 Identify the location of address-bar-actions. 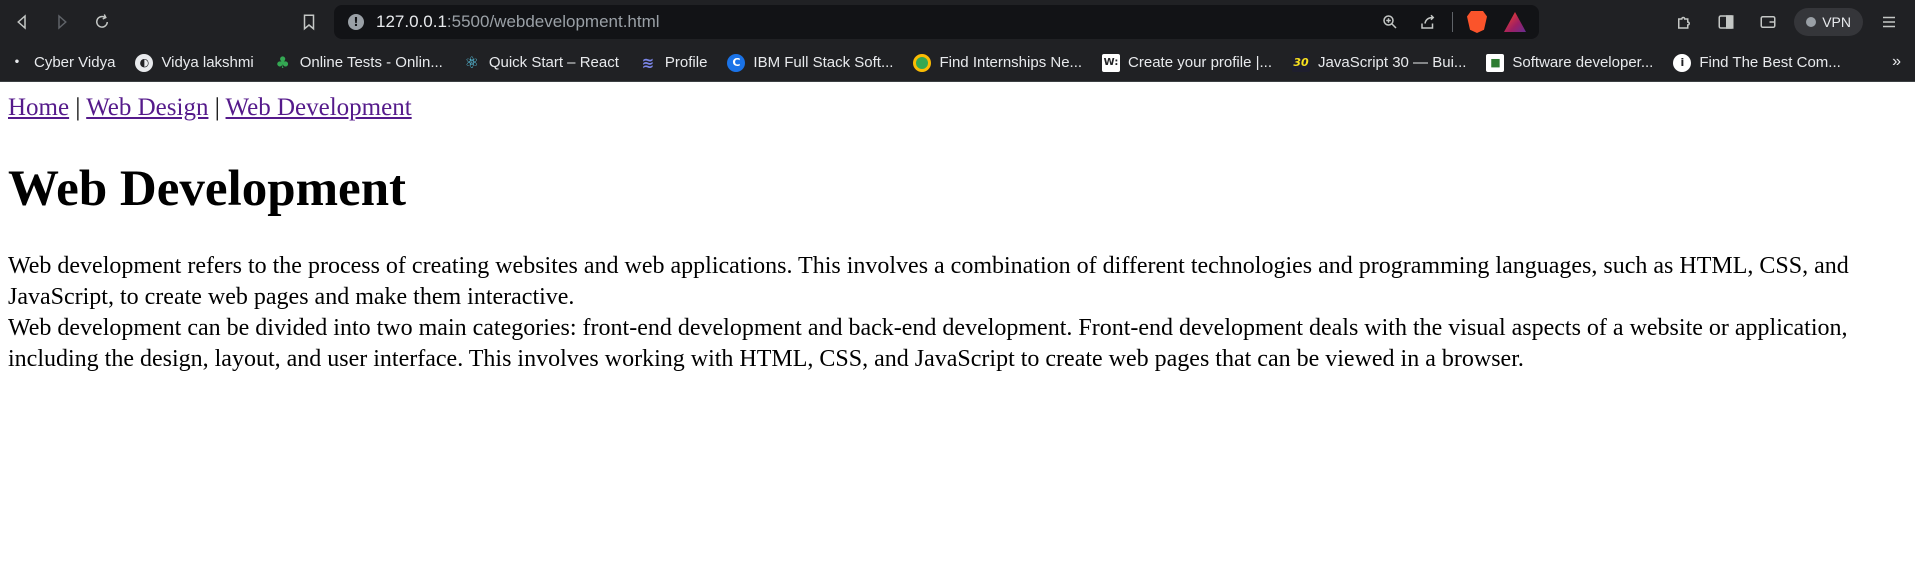
(1452, 22).